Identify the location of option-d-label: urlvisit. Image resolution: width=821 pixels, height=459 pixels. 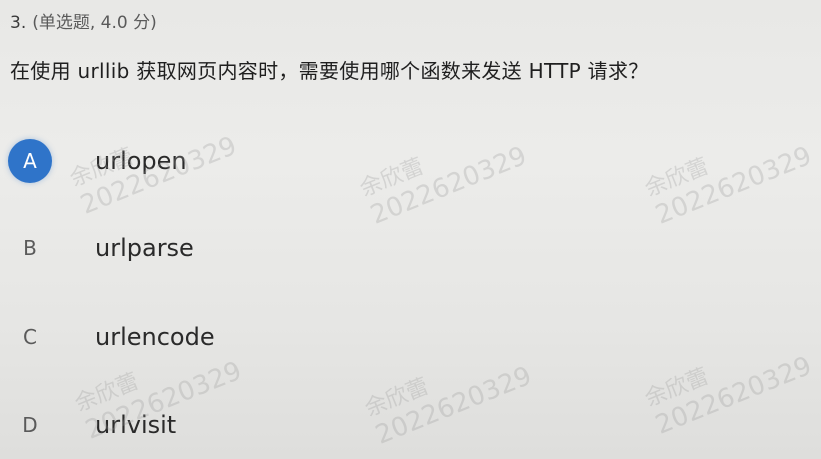
(136, 425).